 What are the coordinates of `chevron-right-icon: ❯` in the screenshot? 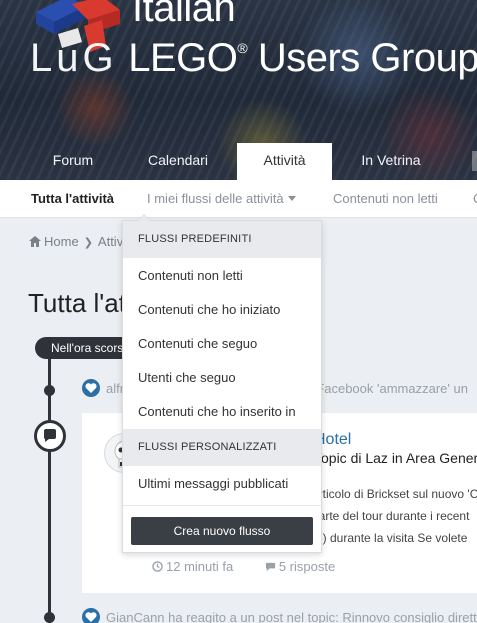 It's located at (88, 243).